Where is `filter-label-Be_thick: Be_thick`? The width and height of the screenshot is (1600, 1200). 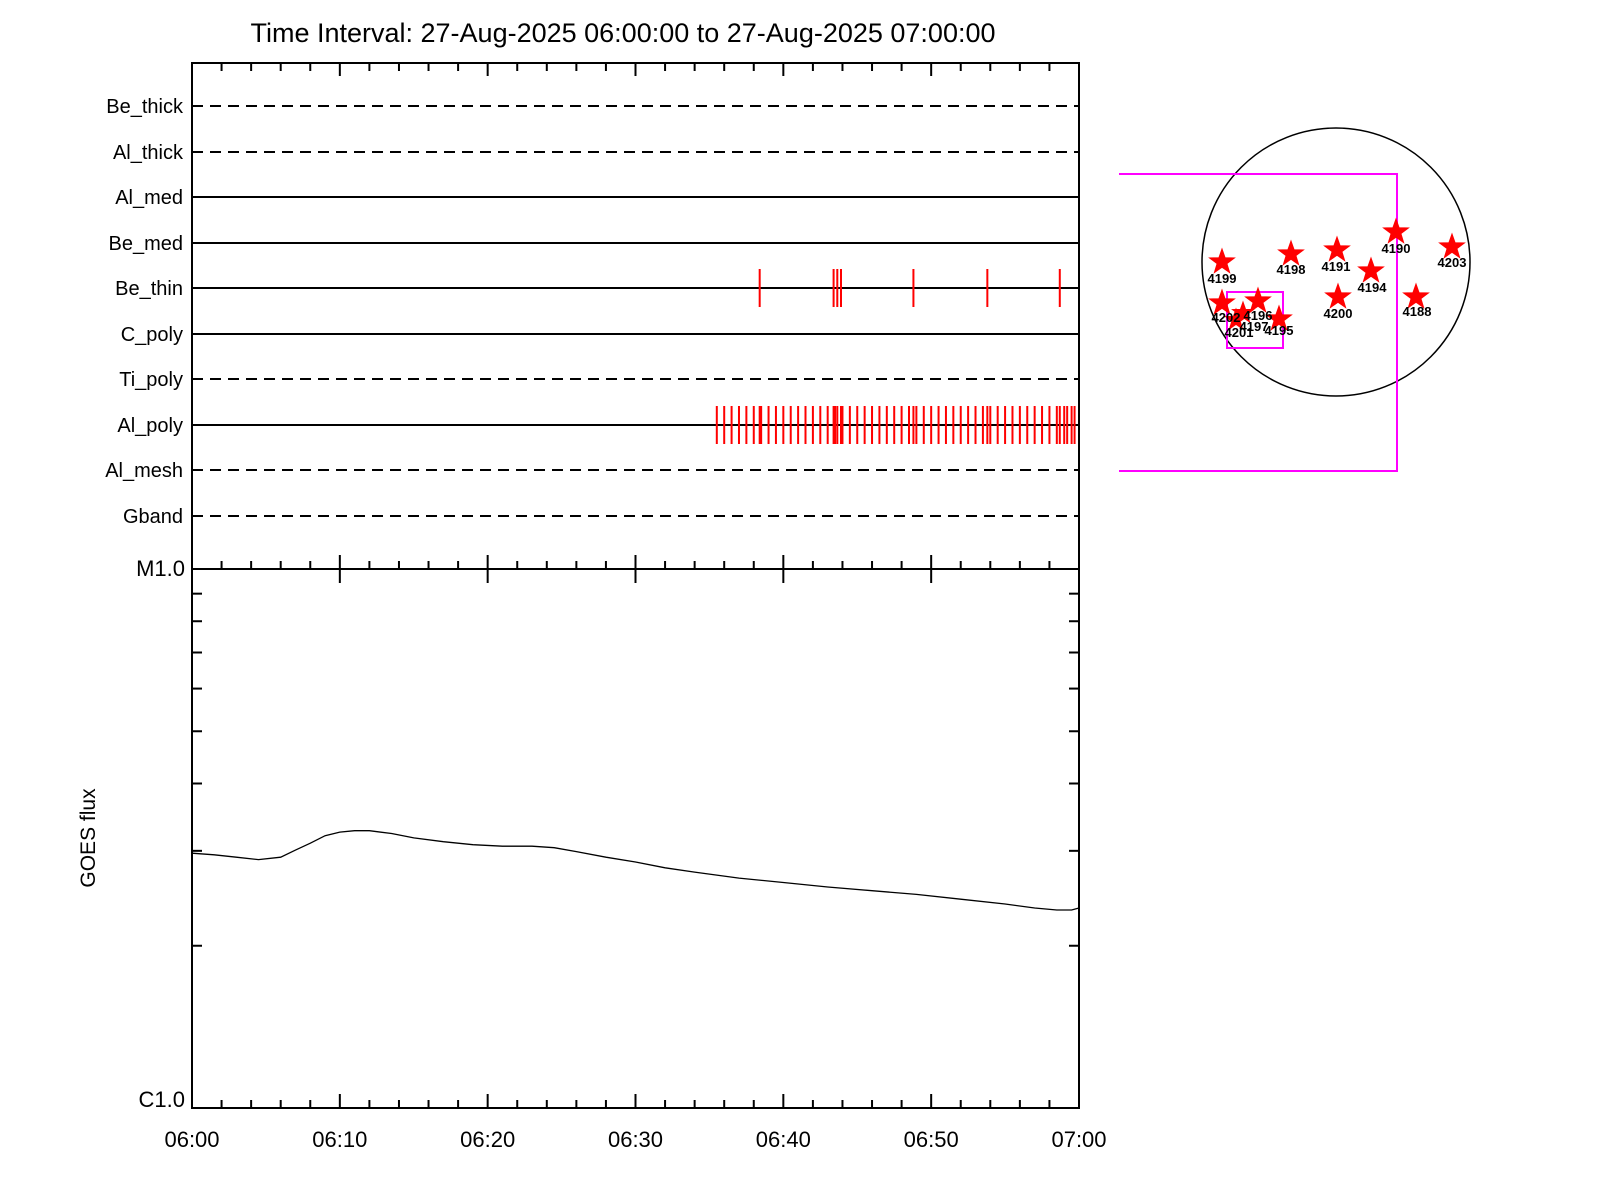
filter-label-Be_thick: Be_thick is located at coordinates (145, 107).